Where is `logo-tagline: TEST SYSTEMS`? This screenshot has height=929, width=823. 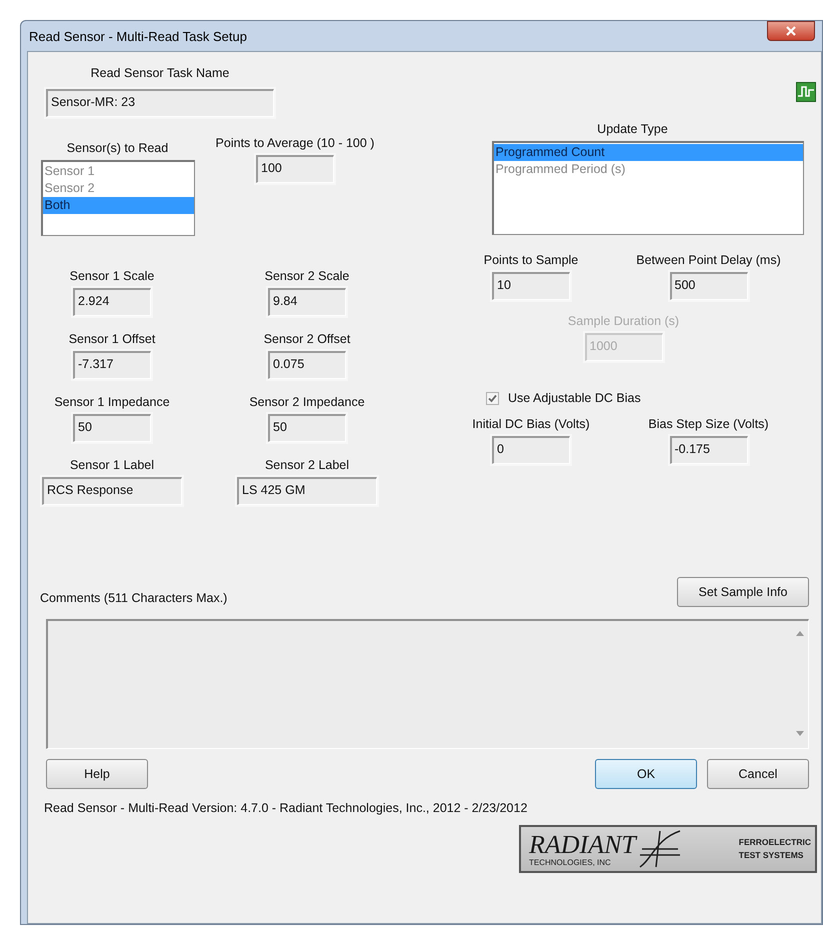 logo-tagline: TEST SYSTEMS is located at coordinates (771, 855).